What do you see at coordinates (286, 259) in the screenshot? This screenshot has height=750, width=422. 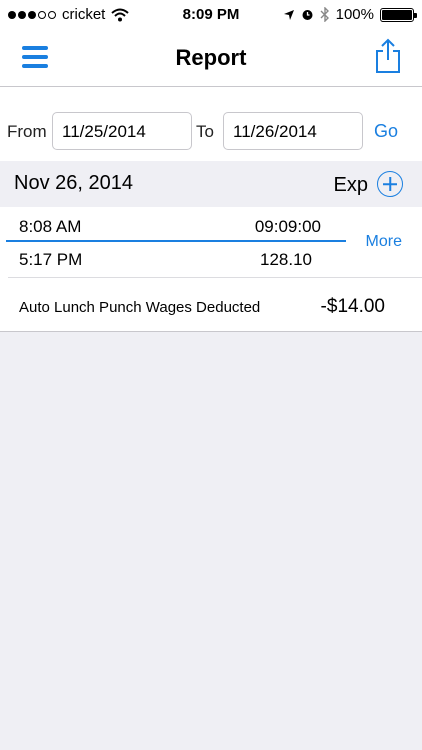 I see `day-amount: 128.10` at bounding box center [286, 259].